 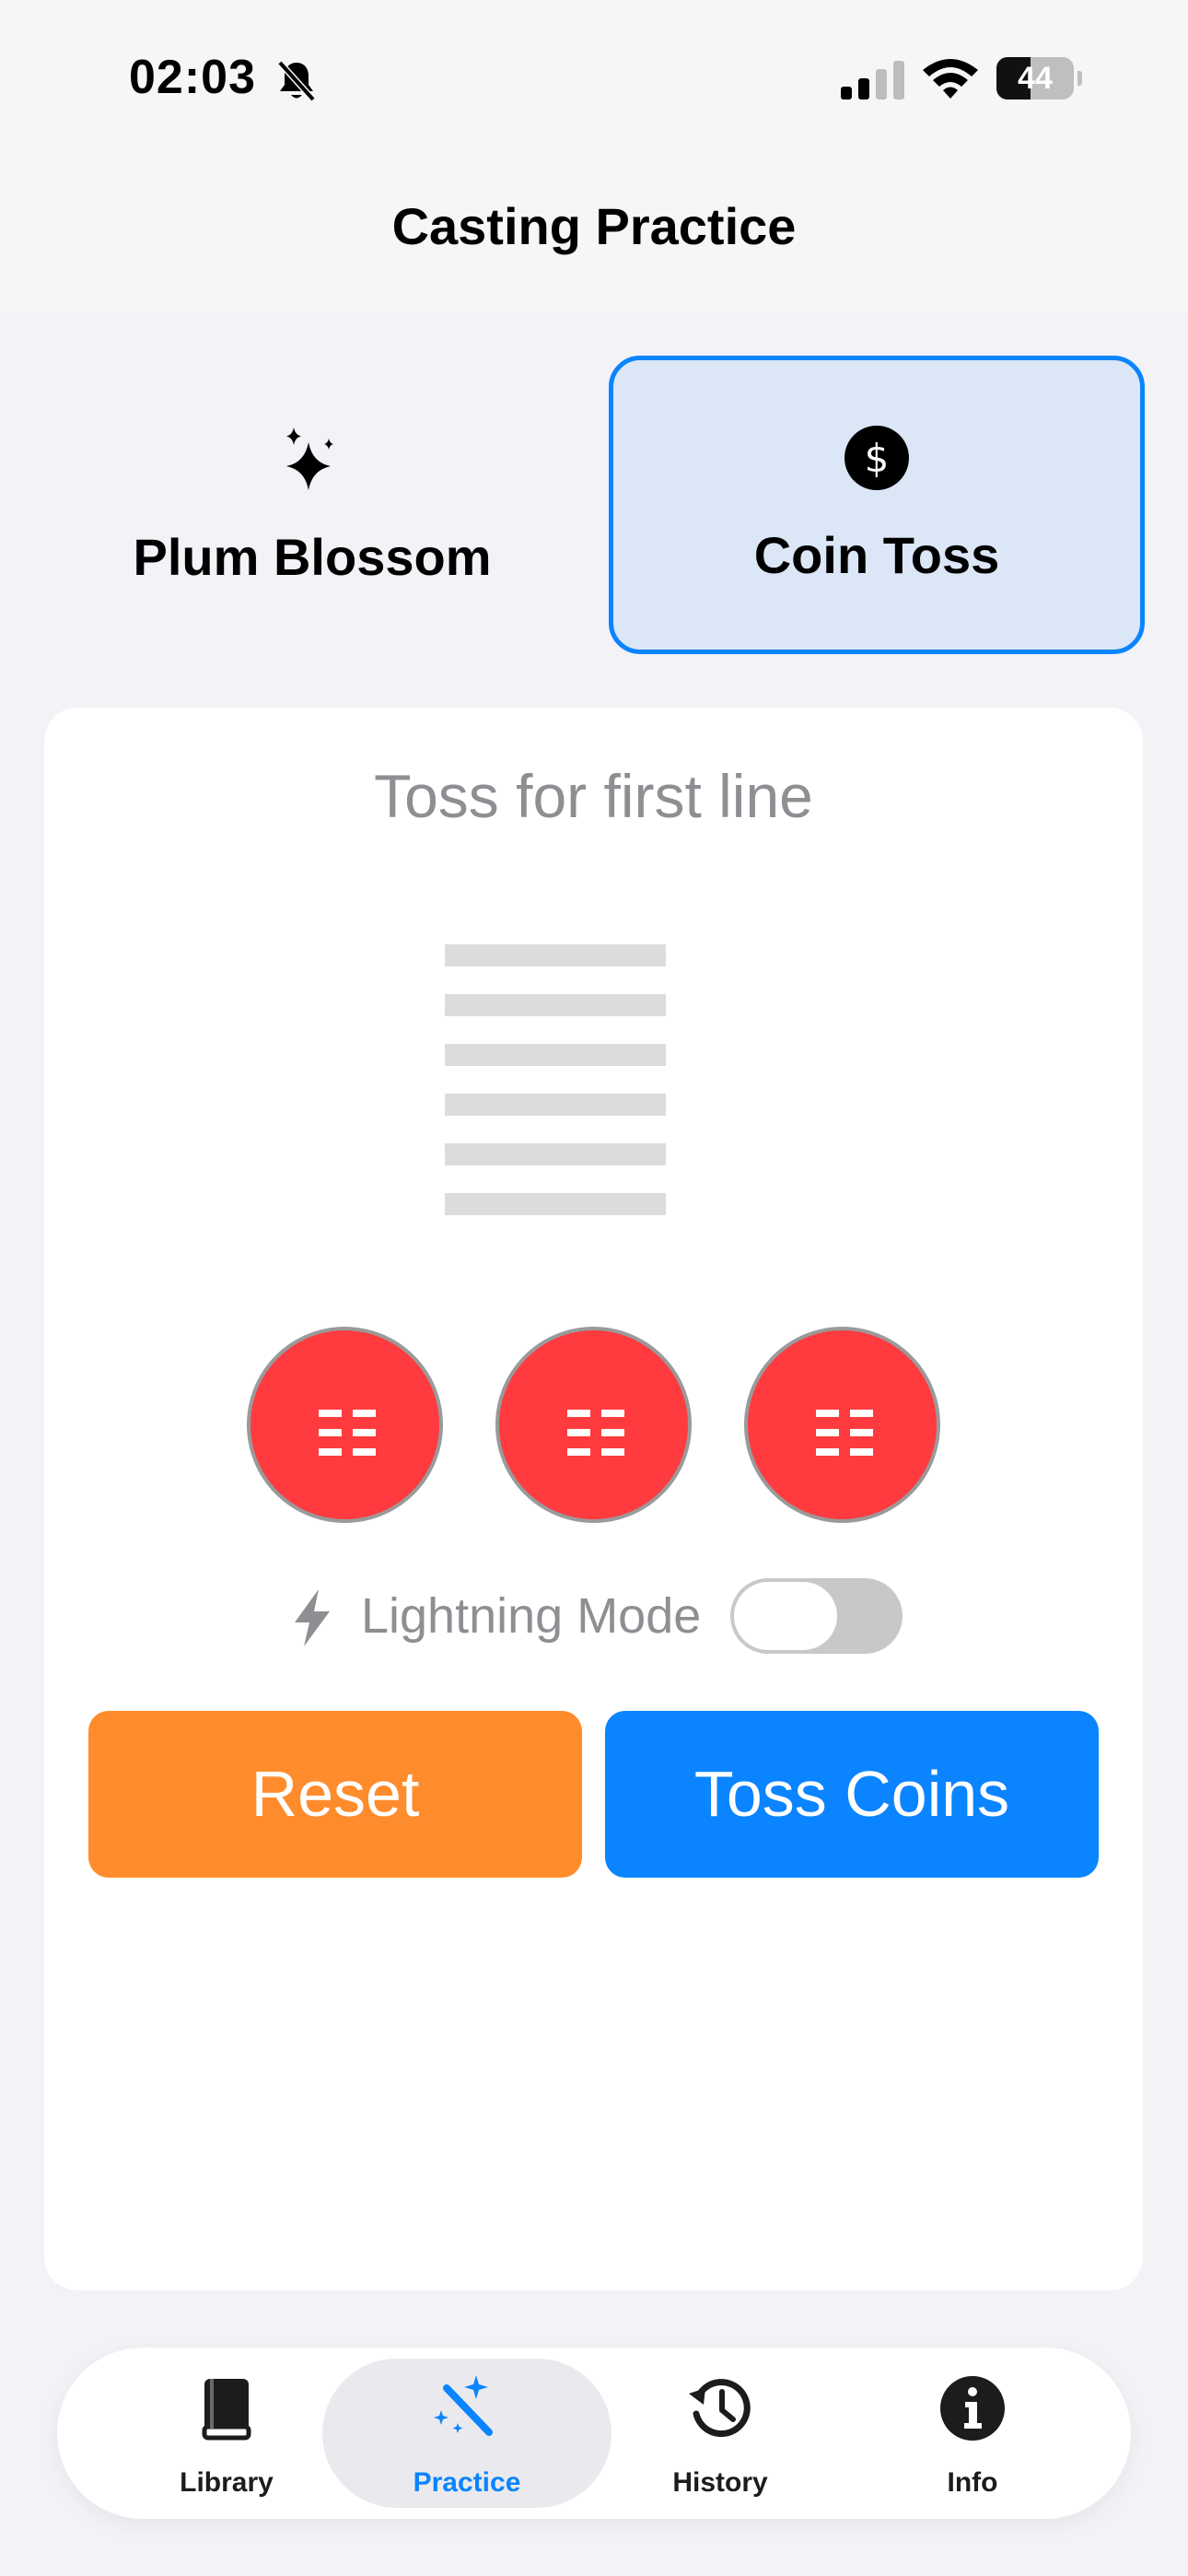 I want to click on page-title: Casting Practice, so click(x=594, y=226).